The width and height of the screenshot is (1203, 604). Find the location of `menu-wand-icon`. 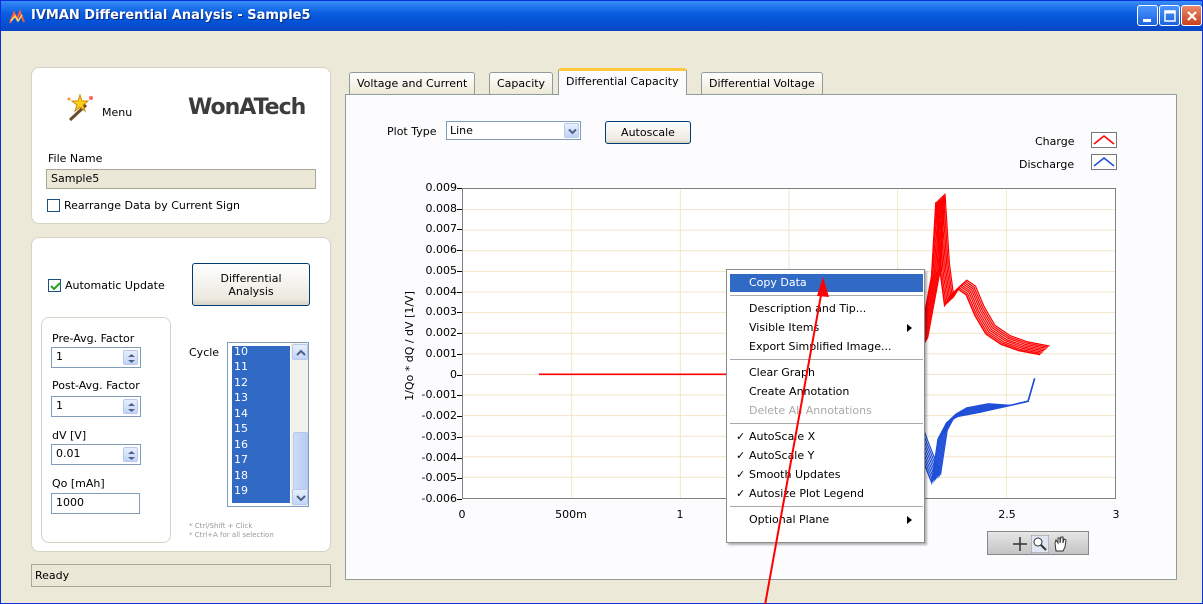

menu-wand-icon is located at coordinates (80, 108).